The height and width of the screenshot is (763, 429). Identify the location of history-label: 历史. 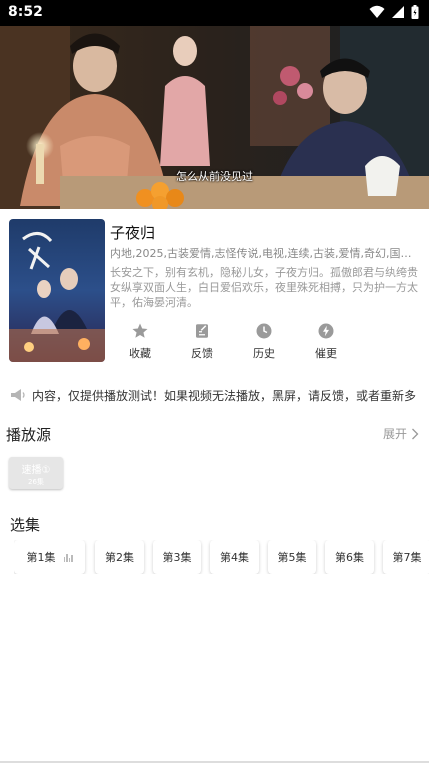
(264, 353).